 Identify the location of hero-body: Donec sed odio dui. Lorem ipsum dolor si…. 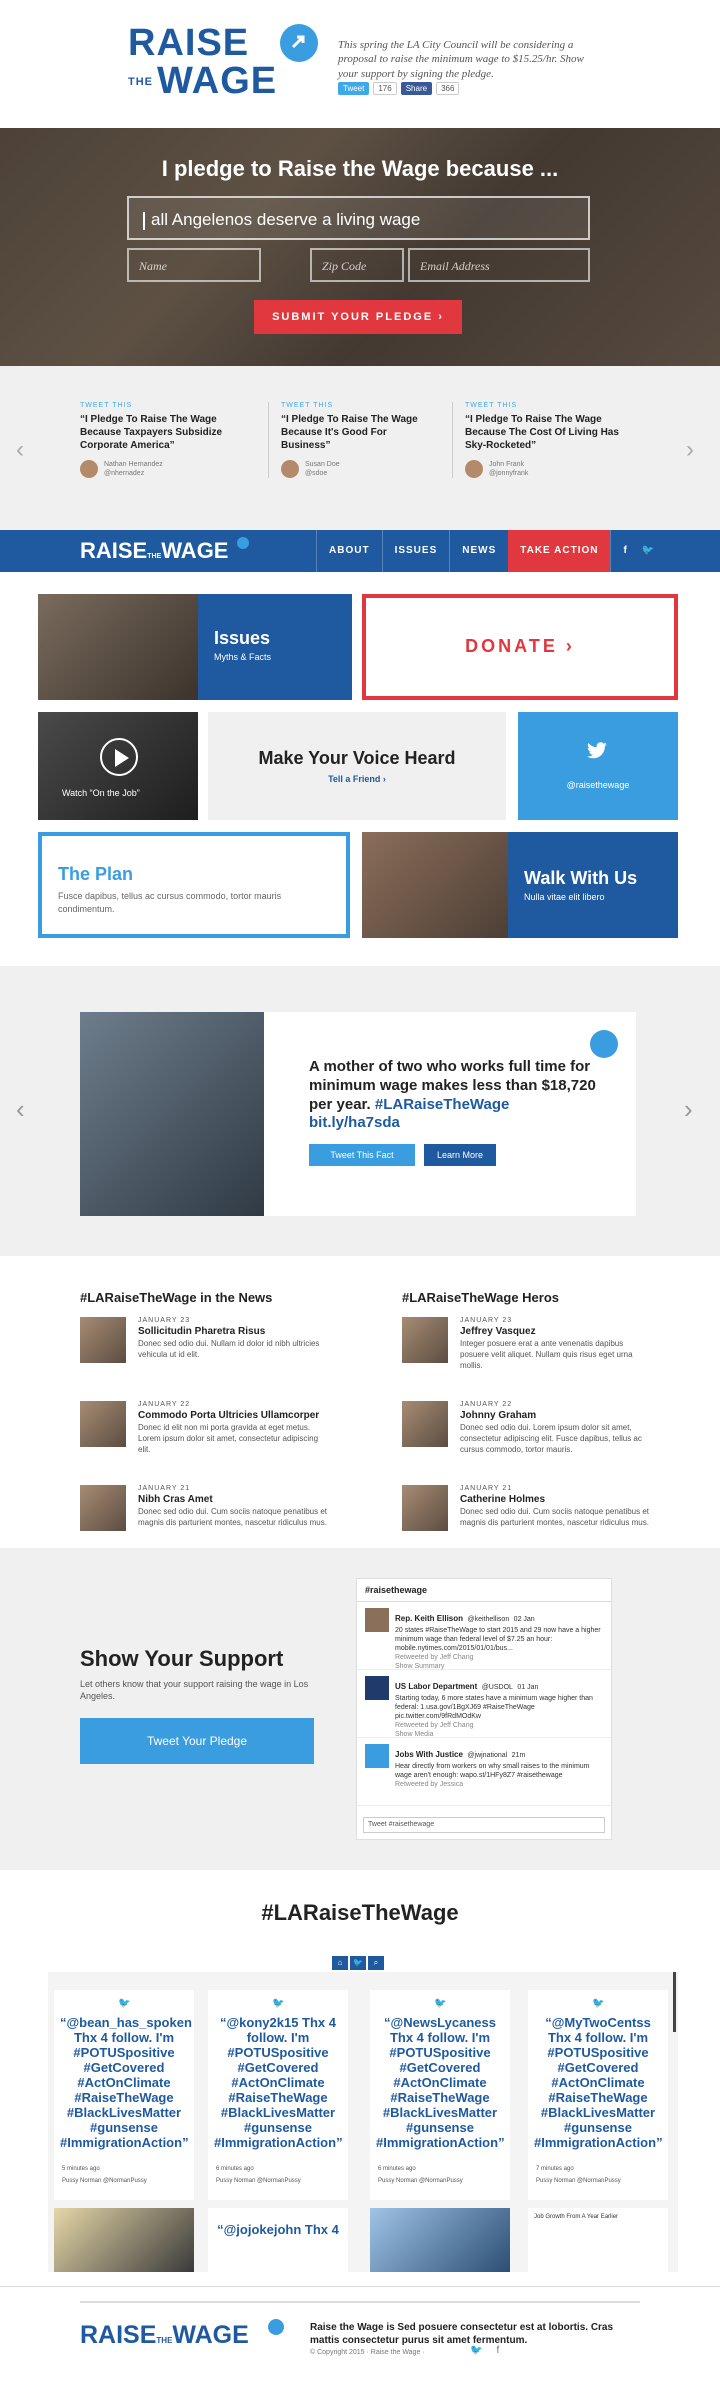
(551, 1438).